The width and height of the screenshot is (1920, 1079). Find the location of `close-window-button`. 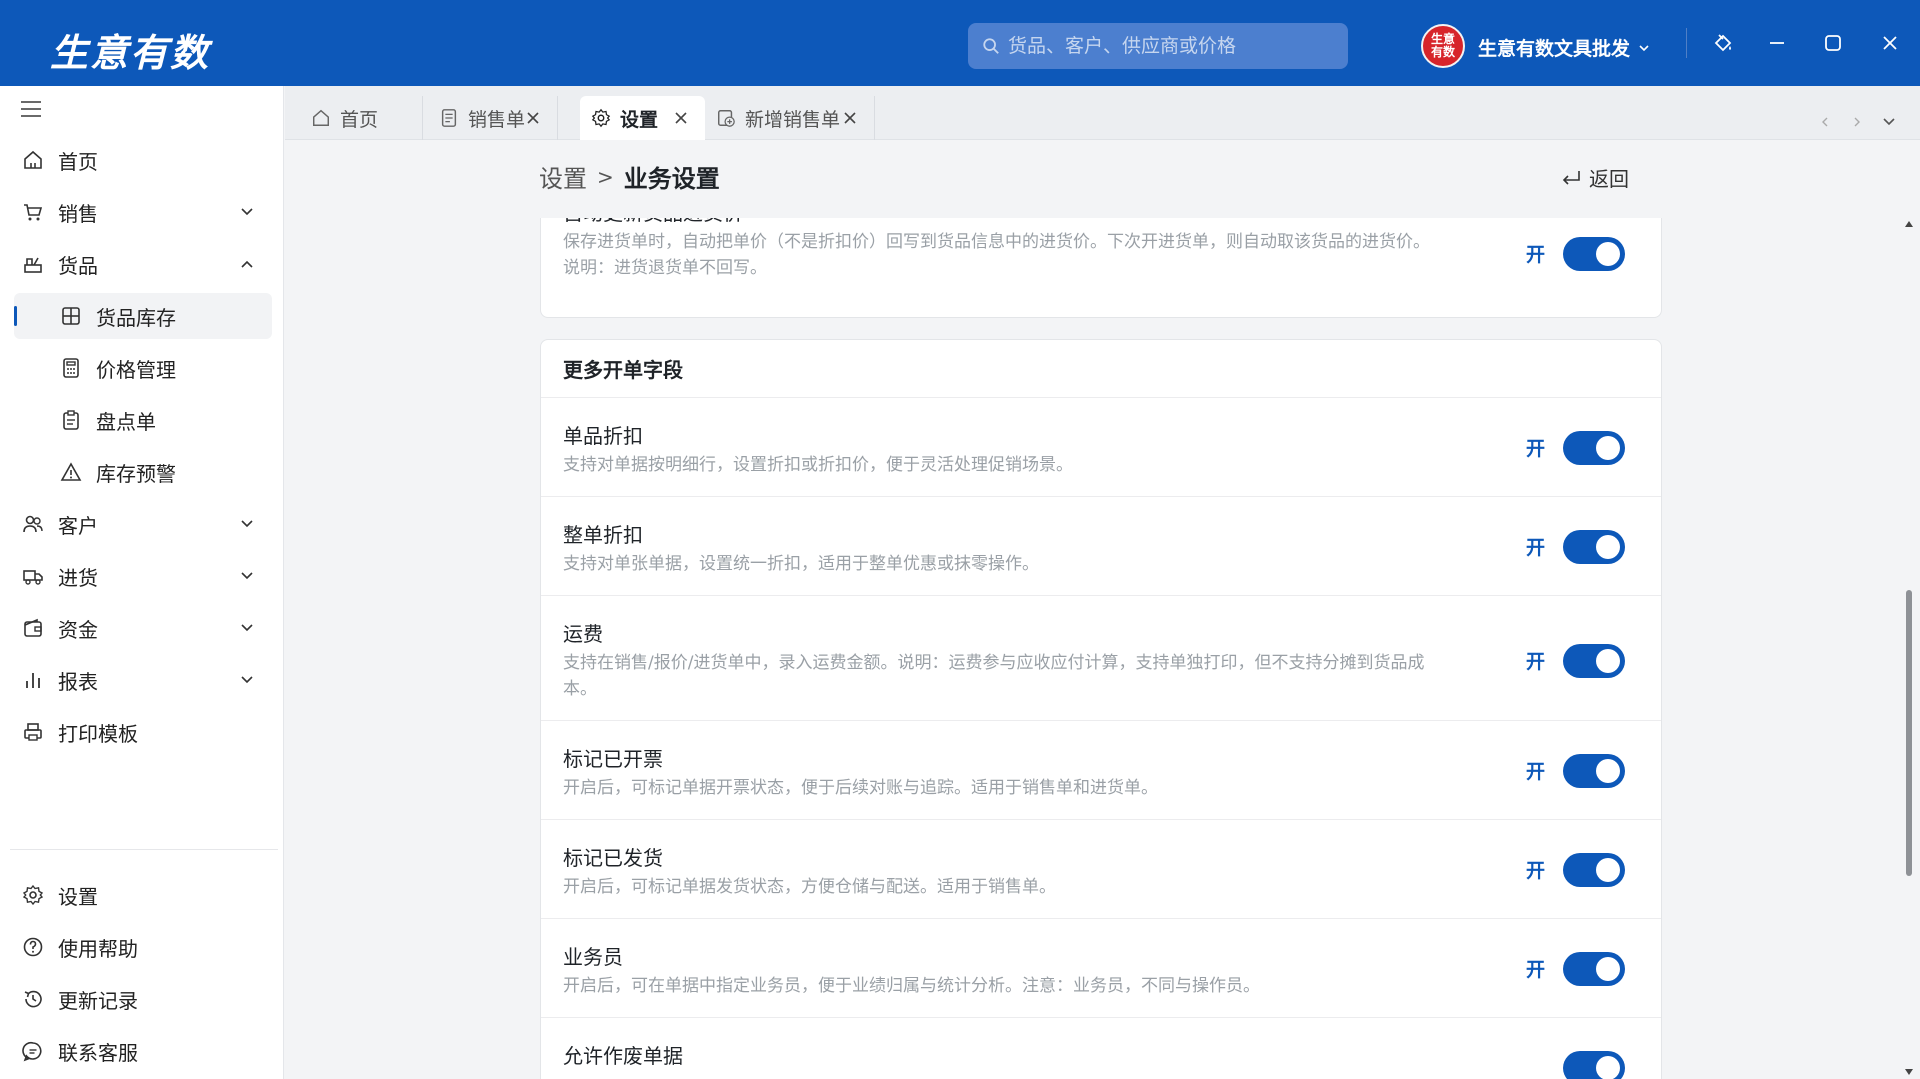

close-window-button is located at coordinates (1890, 43).